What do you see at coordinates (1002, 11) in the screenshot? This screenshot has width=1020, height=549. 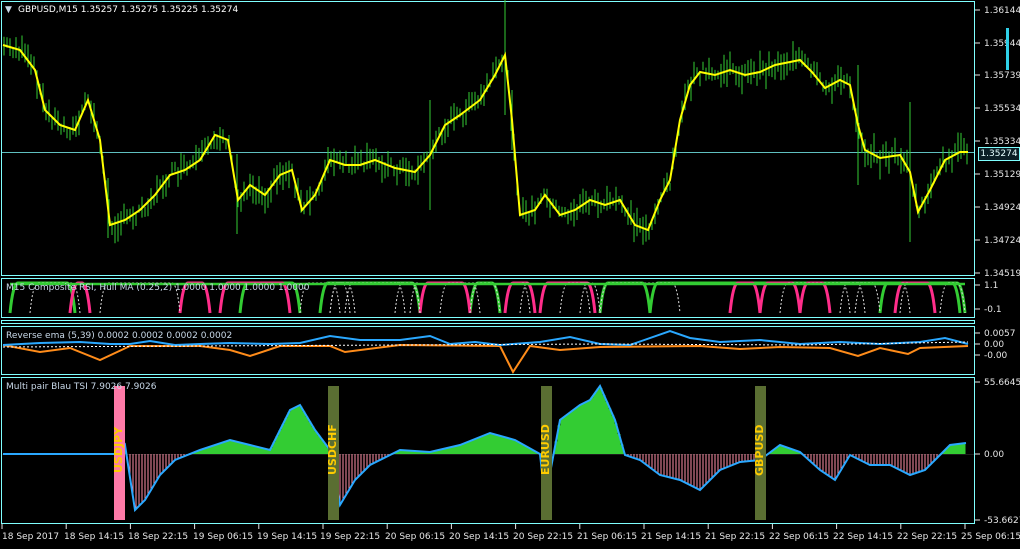 I see `price-tick: 1.36144` at bounding box center [1002, 11].